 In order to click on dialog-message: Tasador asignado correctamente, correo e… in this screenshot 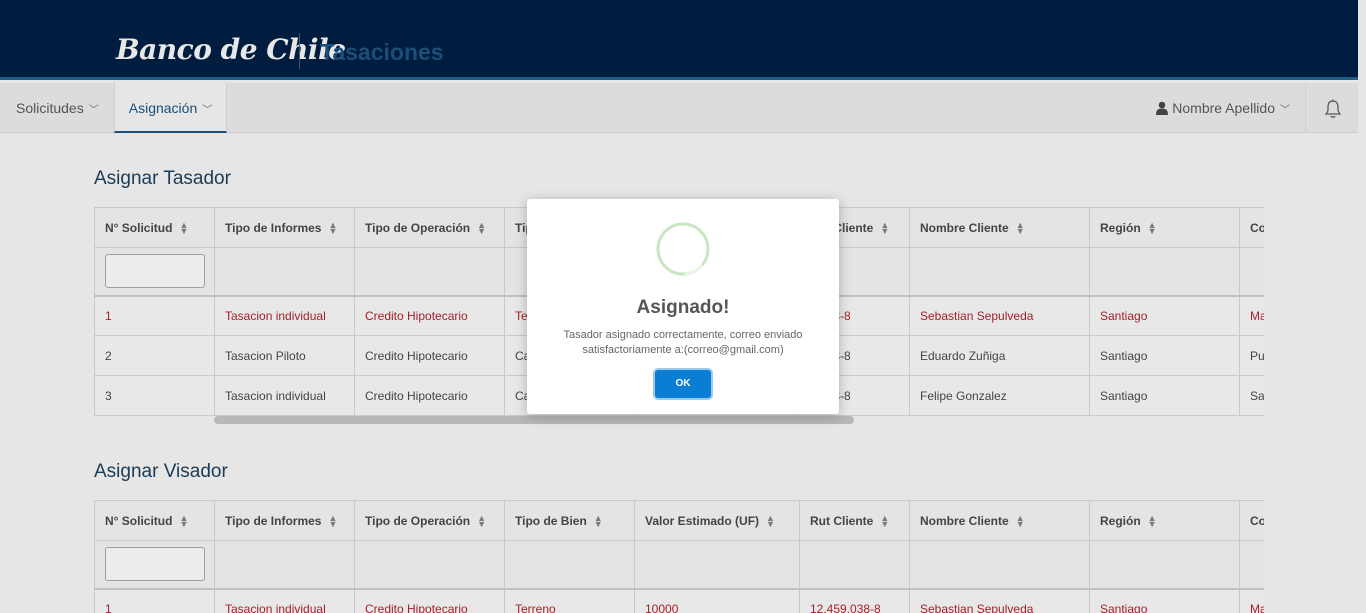, I will do `click(683, 342)`.